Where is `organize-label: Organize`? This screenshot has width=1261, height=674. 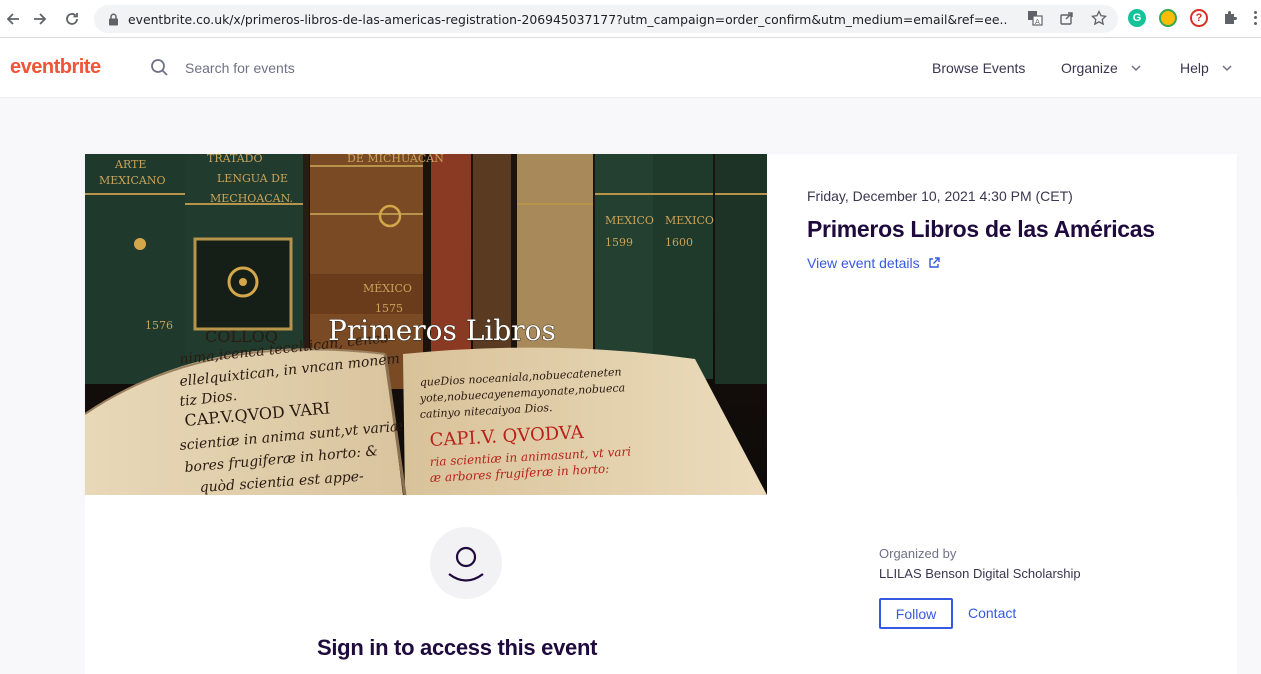 organize-label: Organize is located at coordinates (1089, 68).